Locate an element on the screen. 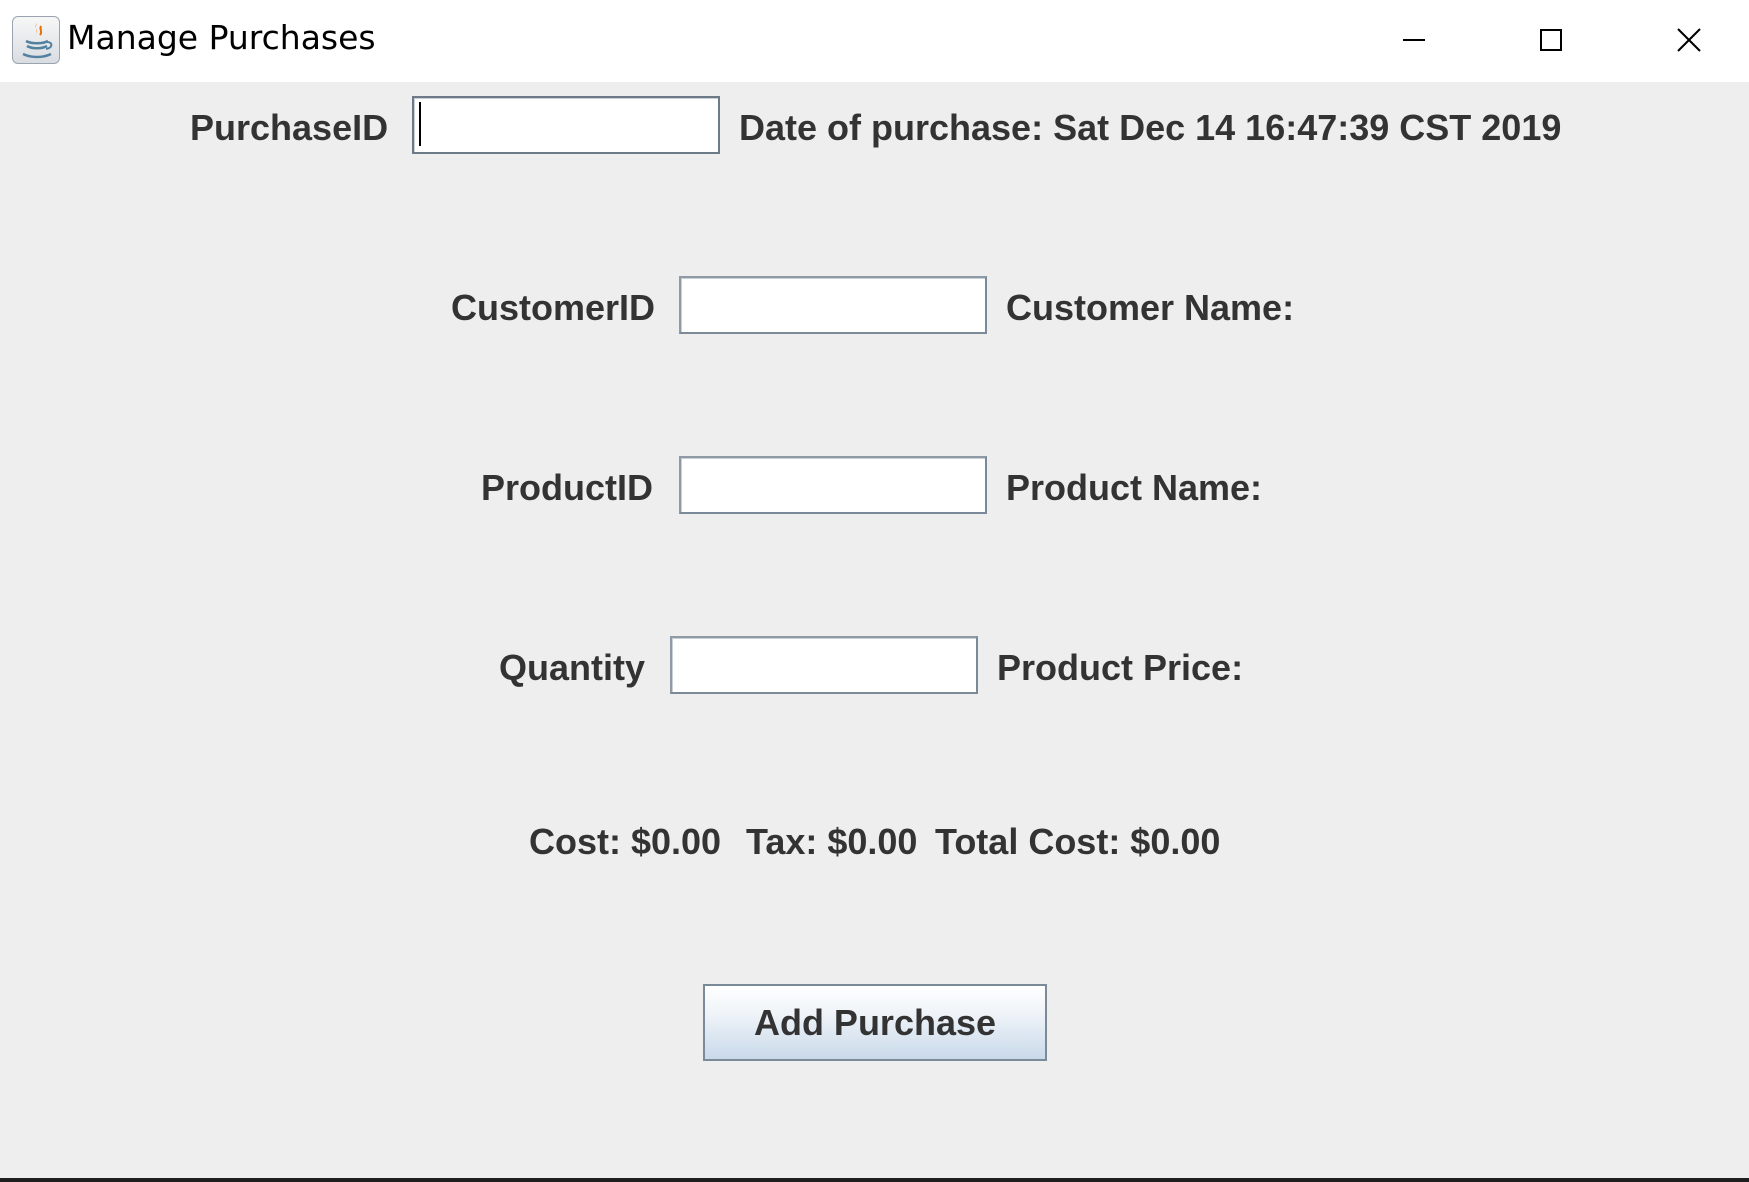 The image size is (1749, 1182). maximize-button is located at coordinates (1550, 40).